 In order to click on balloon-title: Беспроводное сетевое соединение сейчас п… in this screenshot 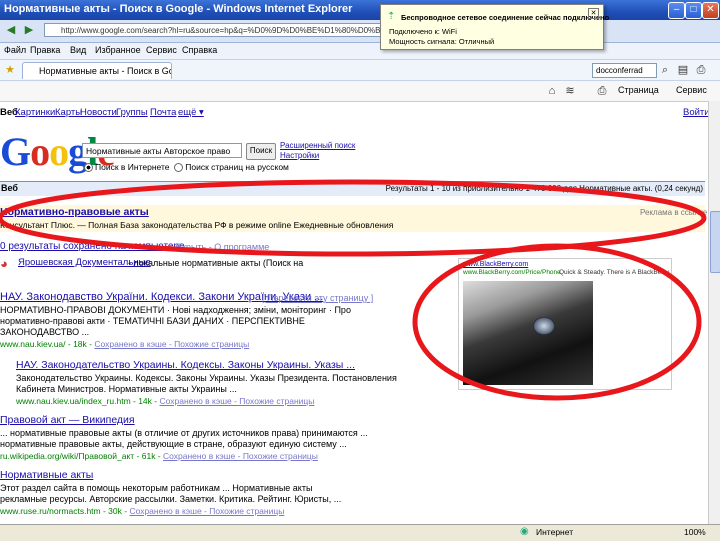, I will do `click(505, 17)`.